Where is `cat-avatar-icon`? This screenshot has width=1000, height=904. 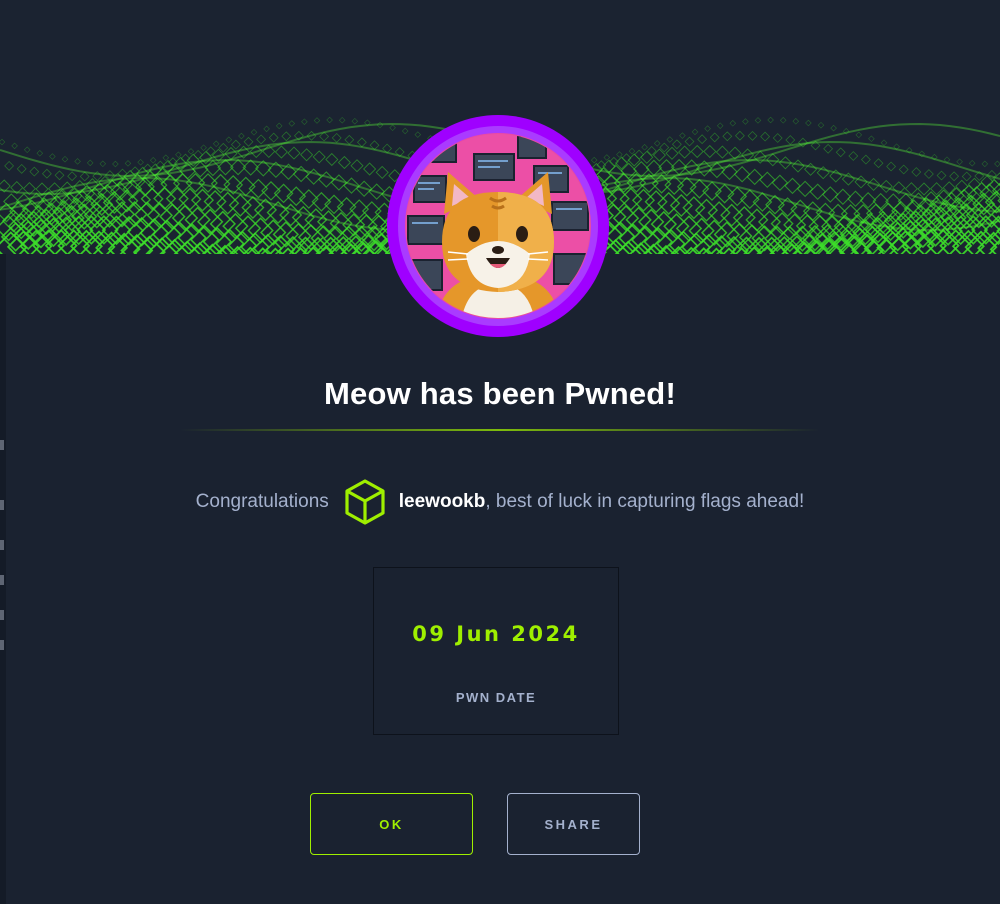
cat-avatar-icon is located at coordinates (498, 226).